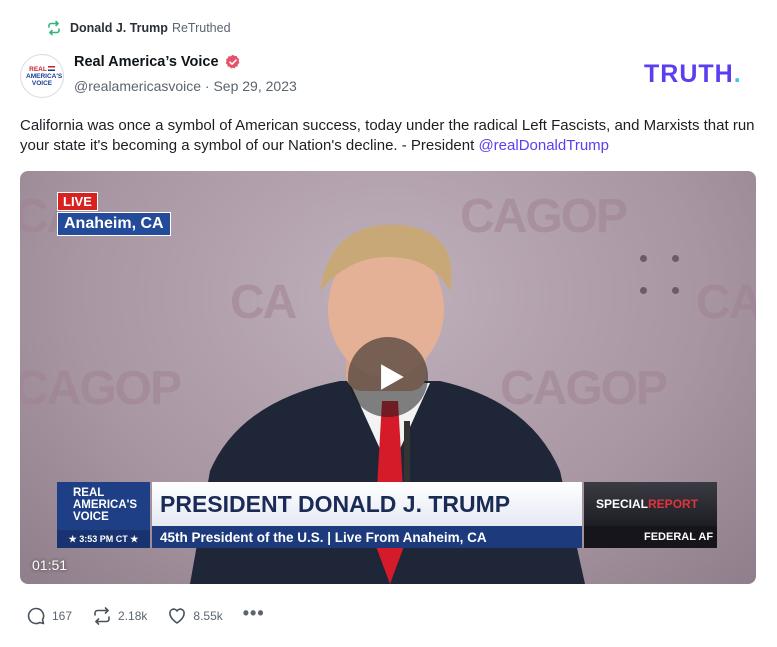 The image size is (777, 647). Describe the element at coordinates (105, 505) in the screenshot. I see `chyron-logo-line2: AMERICA'S` at that location.